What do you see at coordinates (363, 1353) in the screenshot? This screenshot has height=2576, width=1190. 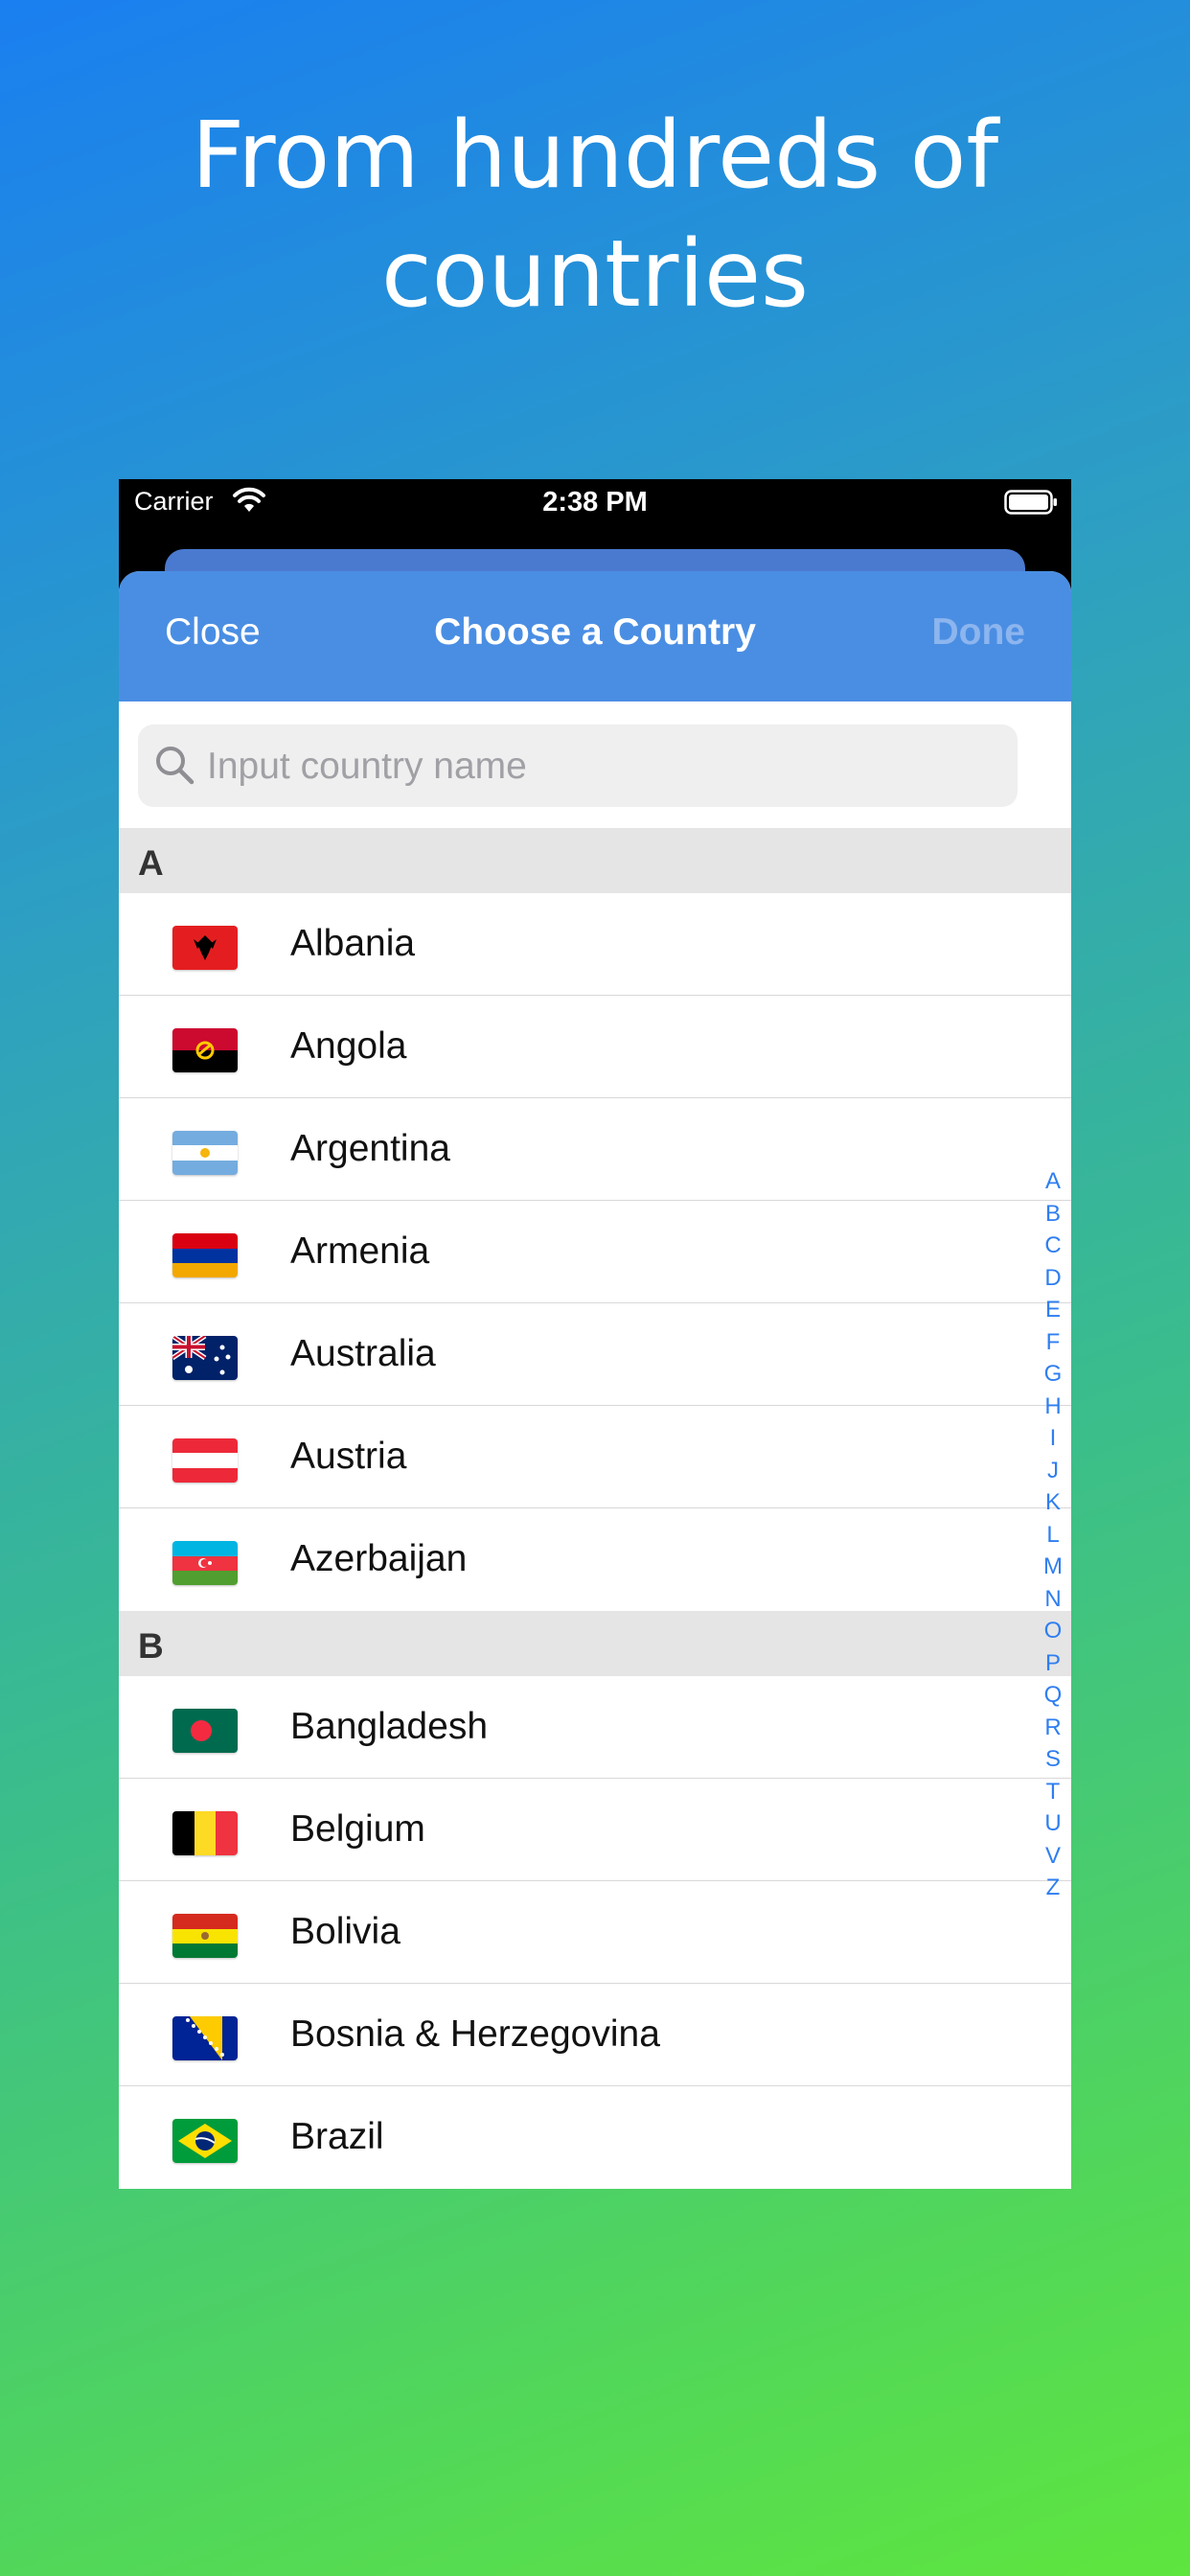 I see `country-name: Australia` at bounding box center [363, 1353].